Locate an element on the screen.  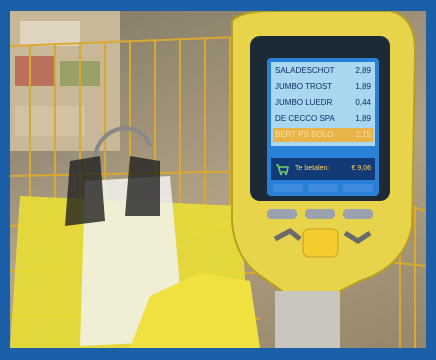
total-amount: € 9,06 is located at coordinates (361, 168).